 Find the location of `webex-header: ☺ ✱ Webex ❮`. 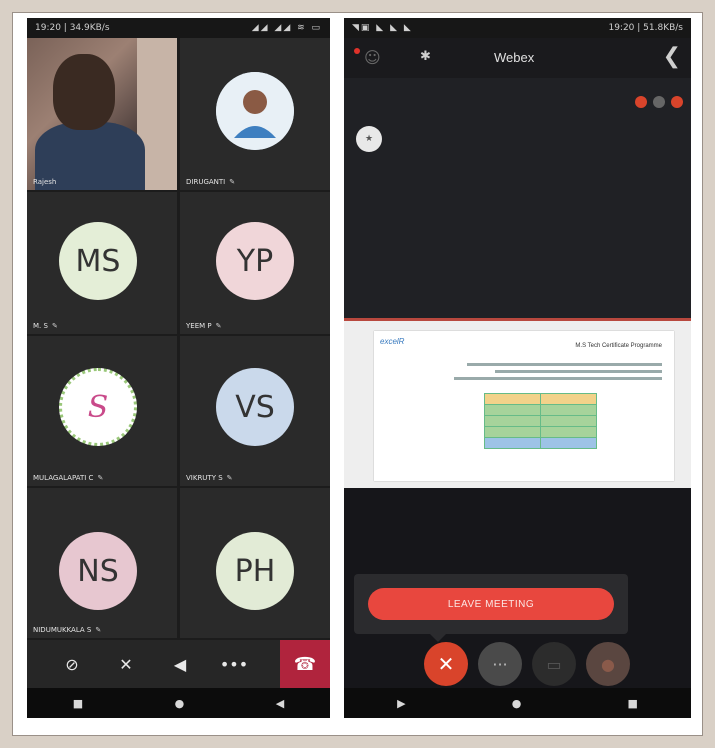

webex-header: ☺ ✱ Webex ❮ is located at coordinates (517, 58).